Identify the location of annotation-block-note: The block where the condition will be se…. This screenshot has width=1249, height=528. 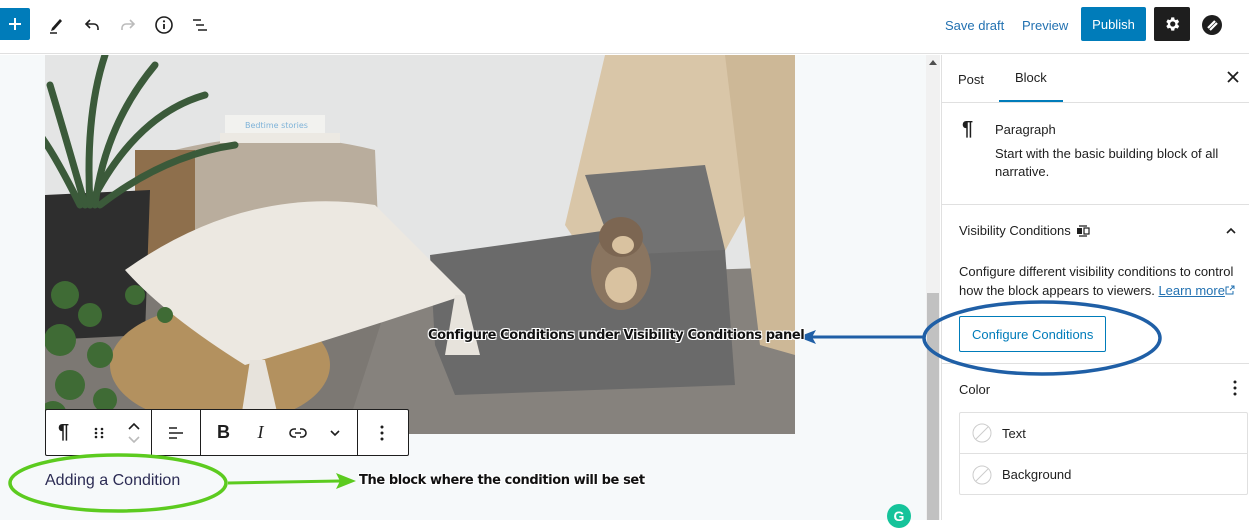
(502, 480).